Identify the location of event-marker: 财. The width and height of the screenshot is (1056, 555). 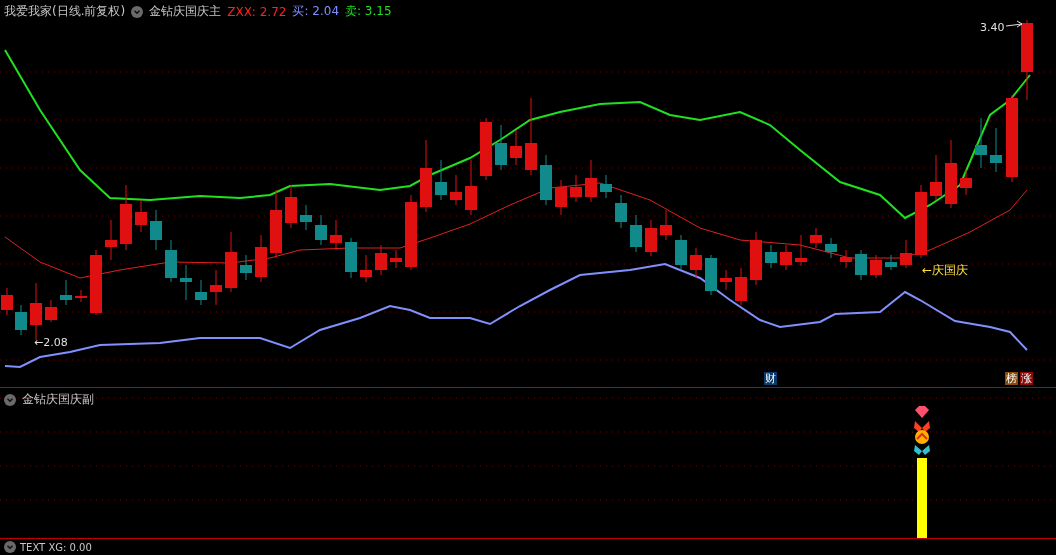
(770, 378).